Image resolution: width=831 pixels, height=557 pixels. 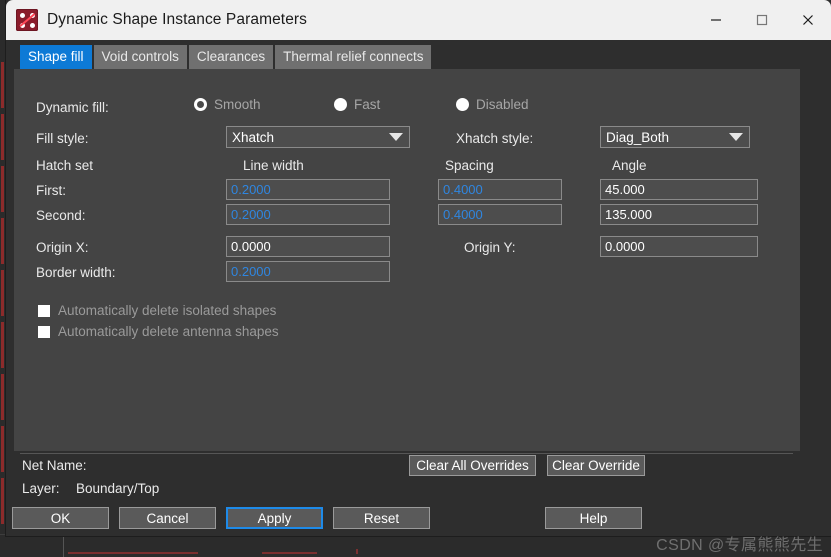 I want to click on border-width-label: Border width:, so click(x=76, y=272).